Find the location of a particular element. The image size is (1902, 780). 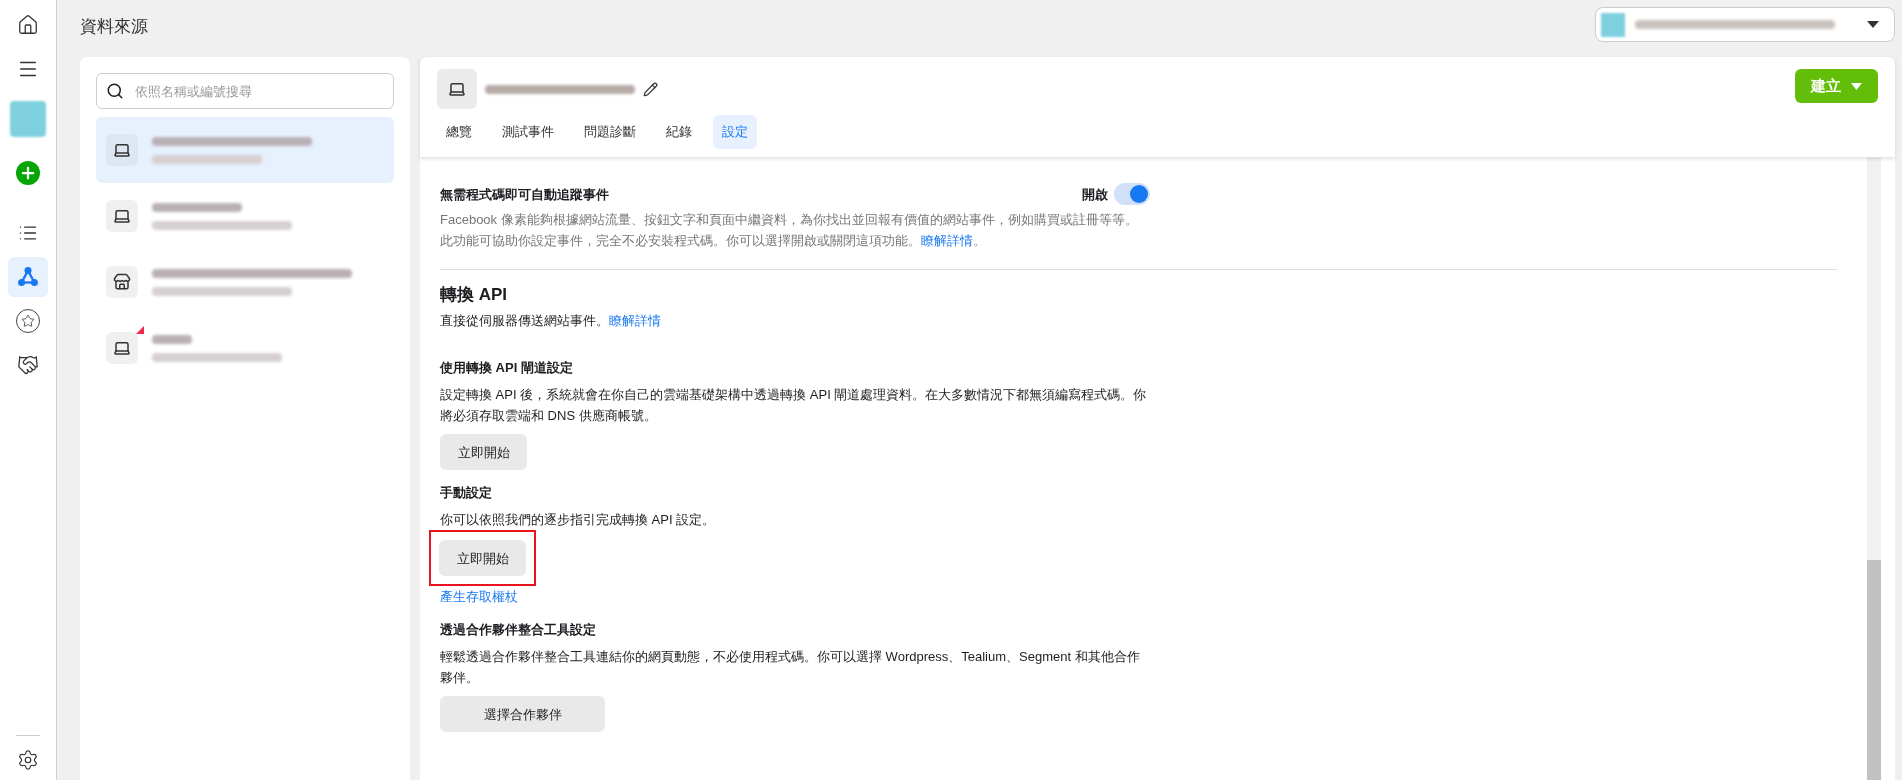

warning-triangle-icon is located at coordinates (140, 330).